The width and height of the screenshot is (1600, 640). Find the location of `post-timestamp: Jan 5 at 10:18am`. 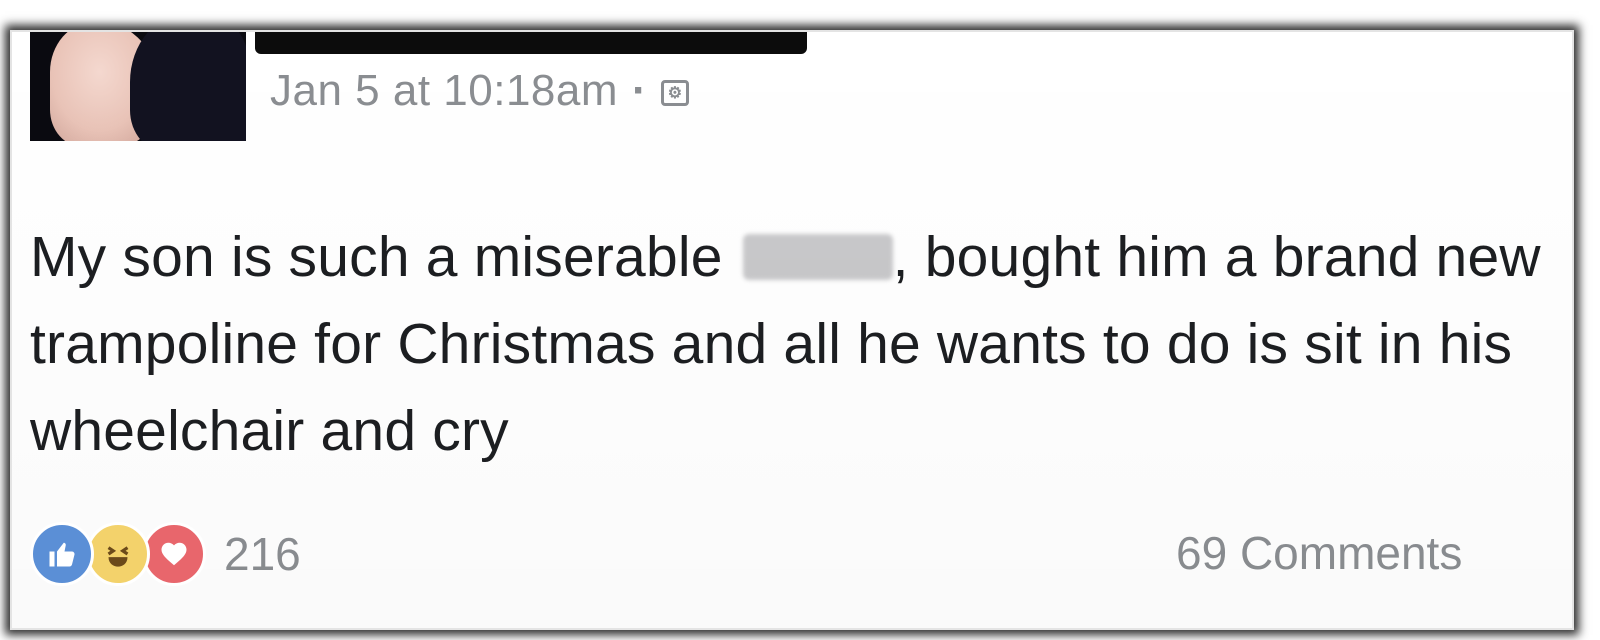

post-timestamp: Jan 5 at 10:18am is located at coordinates (444, 91).